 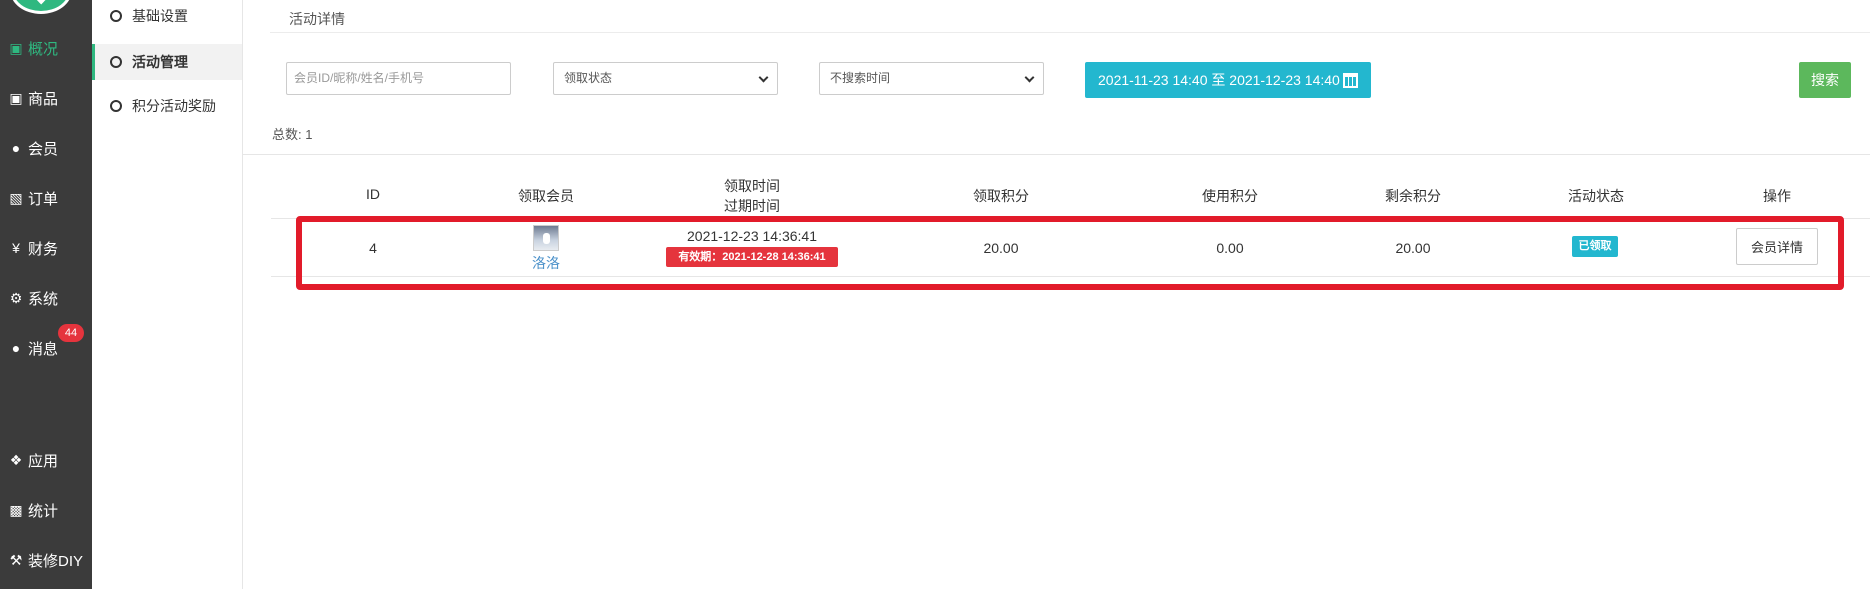 I want to click on sidebar-item-label: 财务, so click(x=43, y=249).